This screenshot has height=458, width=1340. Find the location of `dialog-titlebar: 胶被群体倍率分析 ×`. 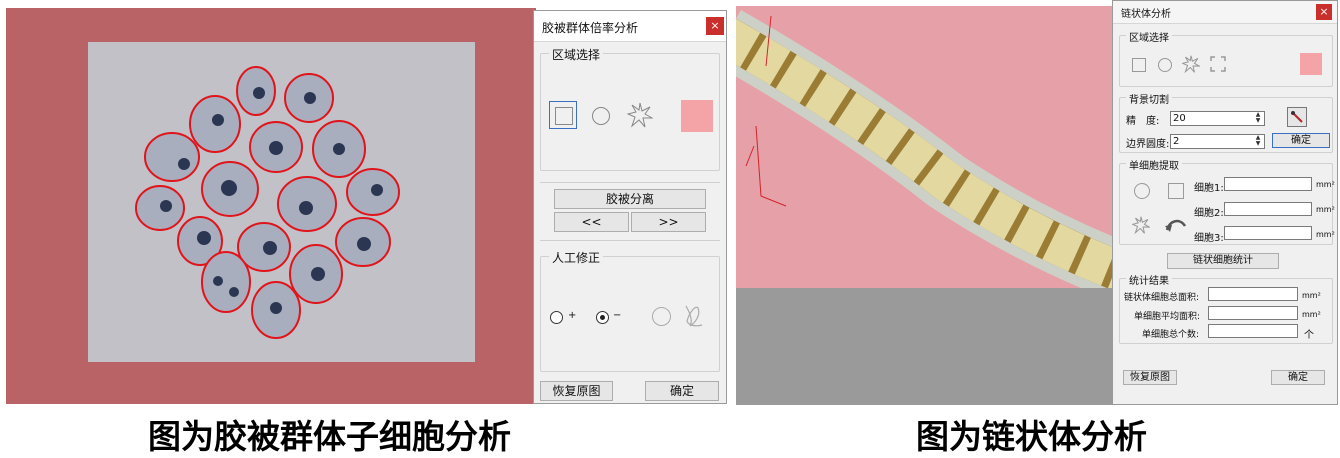

dialog-titlebar: 胶被群体倍率分析 × is located at coordinates (630, 26).